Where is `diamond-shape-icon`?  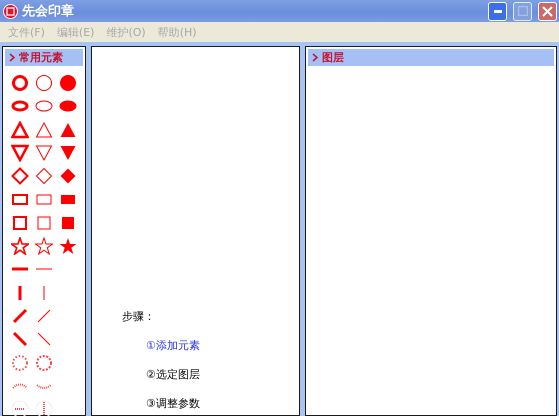
diamond-shape-icon is located at coordinates (20, 176).